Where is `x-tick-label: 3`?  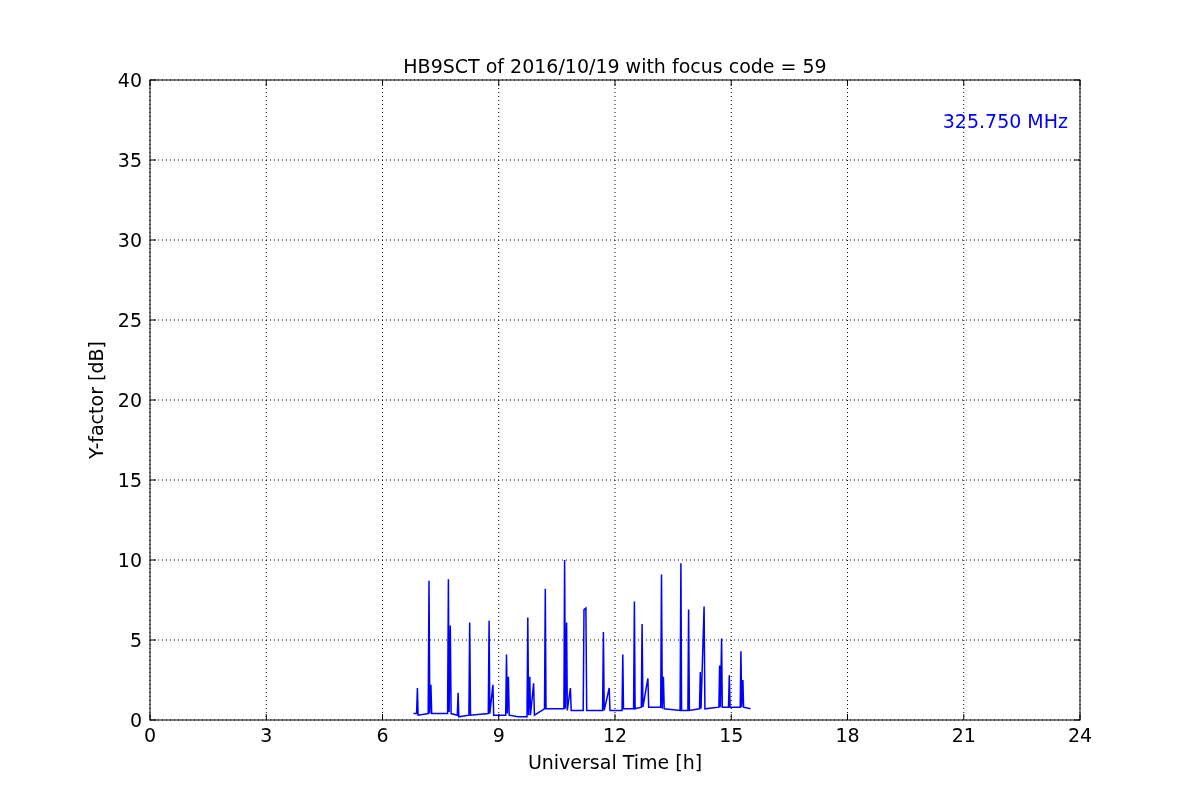
x-tick-label: 3 is located at coordinates (266, 735).